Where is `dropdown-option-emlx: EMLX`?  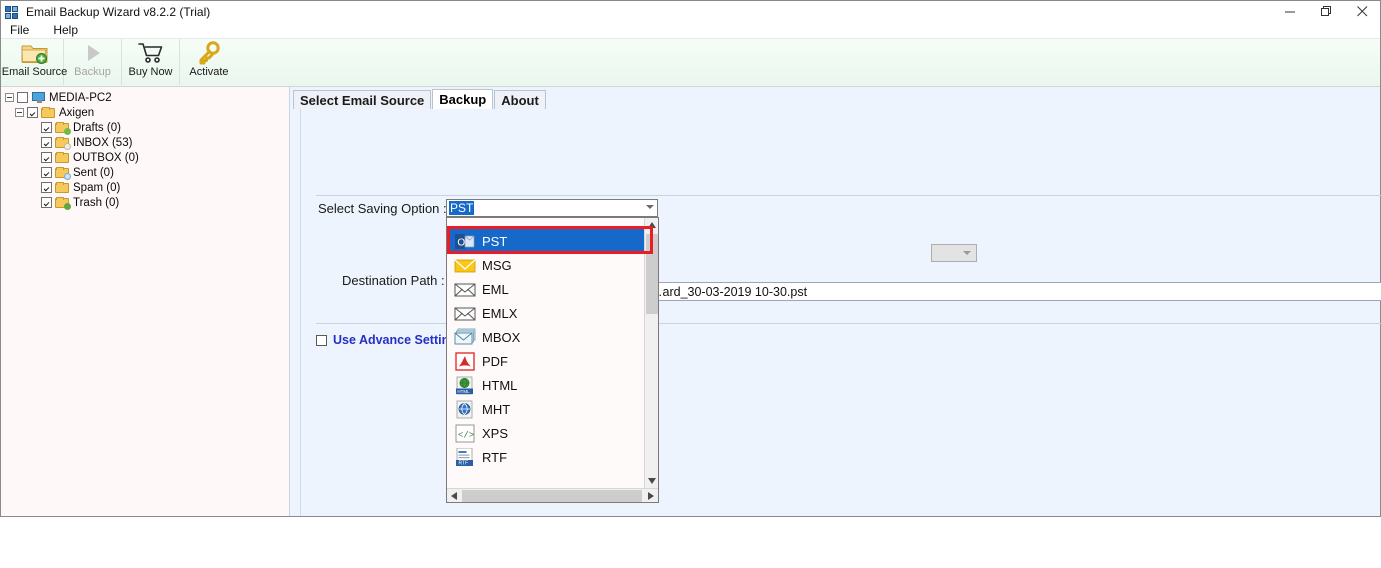 dropdown-option-emlx: EMLX is located at coordinates (552, 313).